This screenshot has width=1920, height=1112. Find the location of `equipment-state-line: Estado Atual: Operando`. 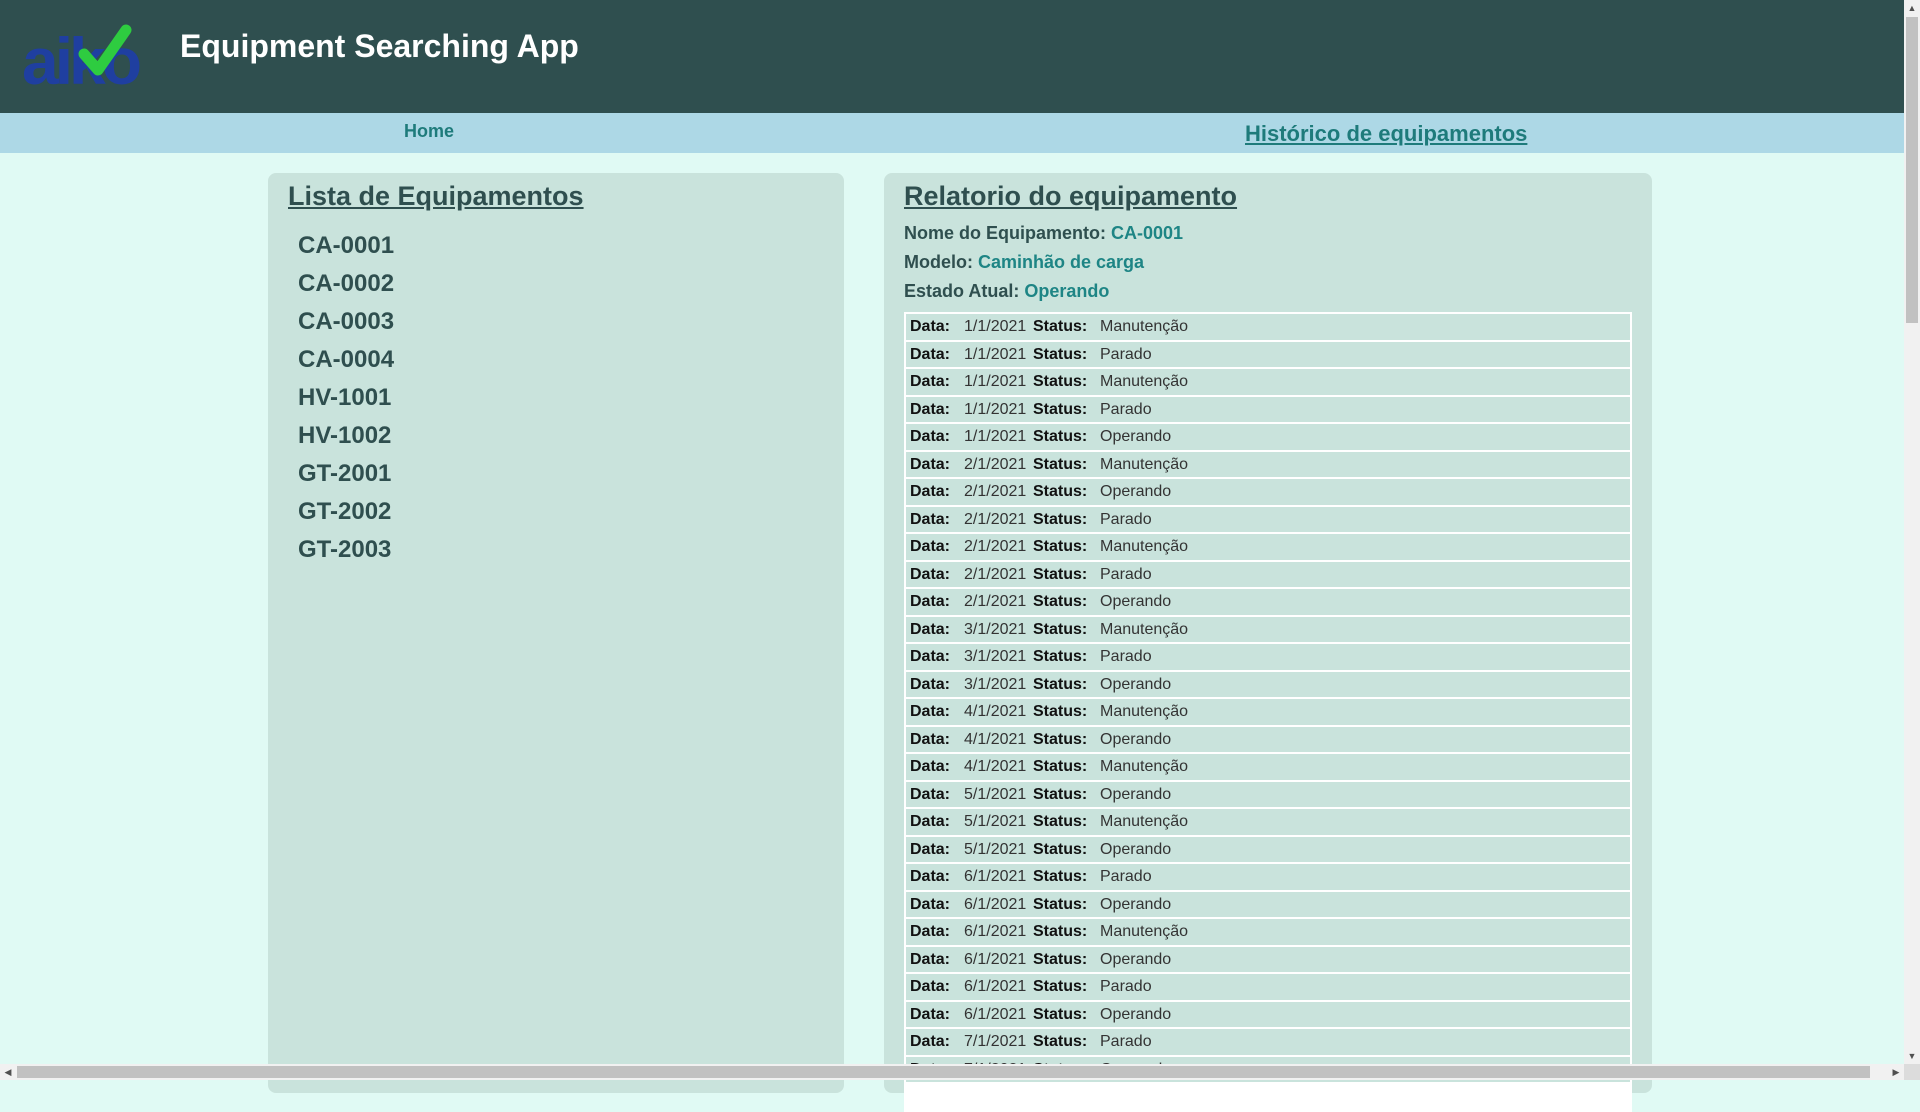

equipment-state-line: Estado Atual: Operando is located at coordinates (1006, 291).